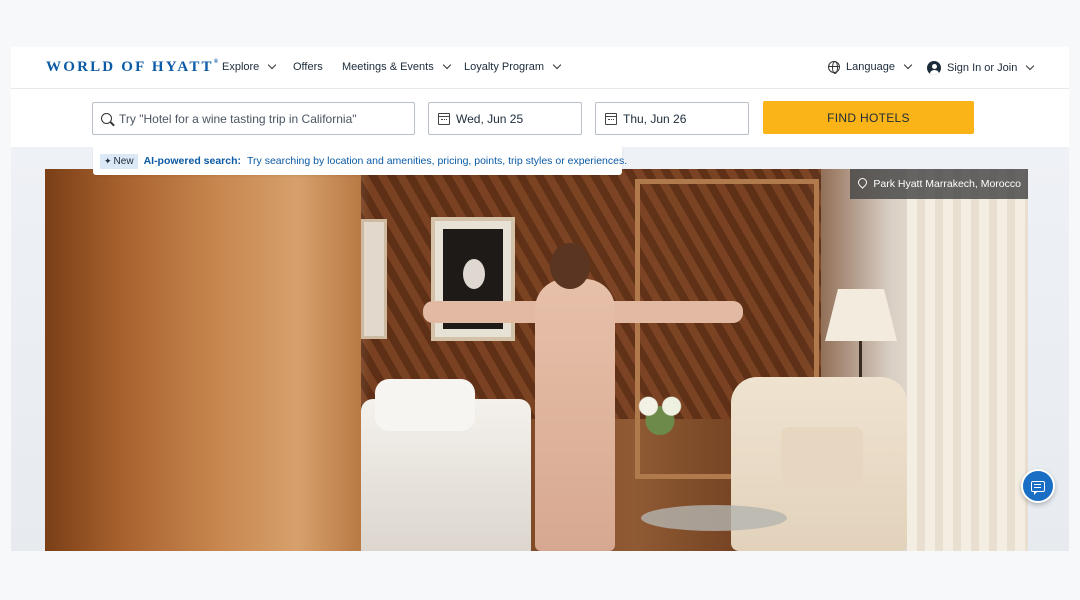  Describe the element at coordinates (132, 67) in the screenshot. I see `world-of-hyatt-logo: WORLD OF HYATT®` at that location.